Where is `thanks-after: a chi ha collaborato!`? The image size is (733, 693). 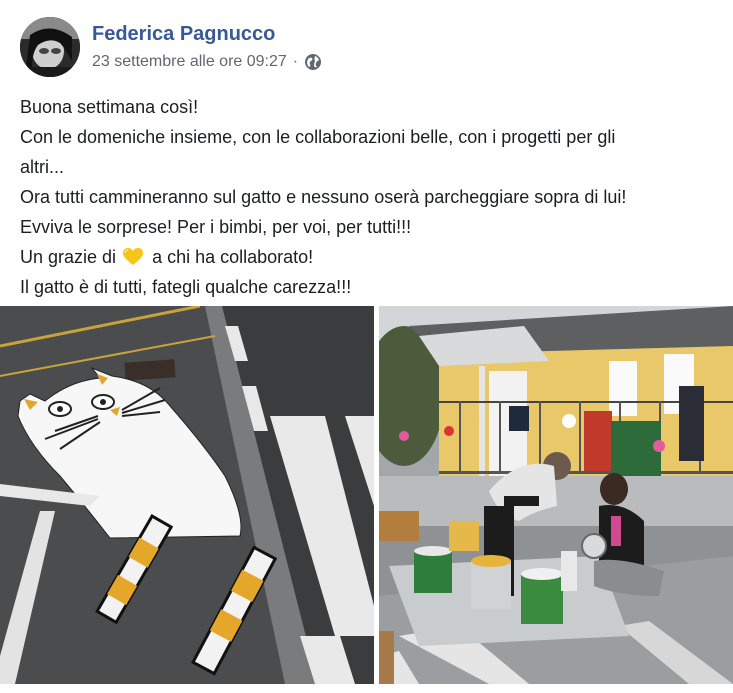 thanks-after: a chi ha collaborato! is located at coordinates (233, 257).